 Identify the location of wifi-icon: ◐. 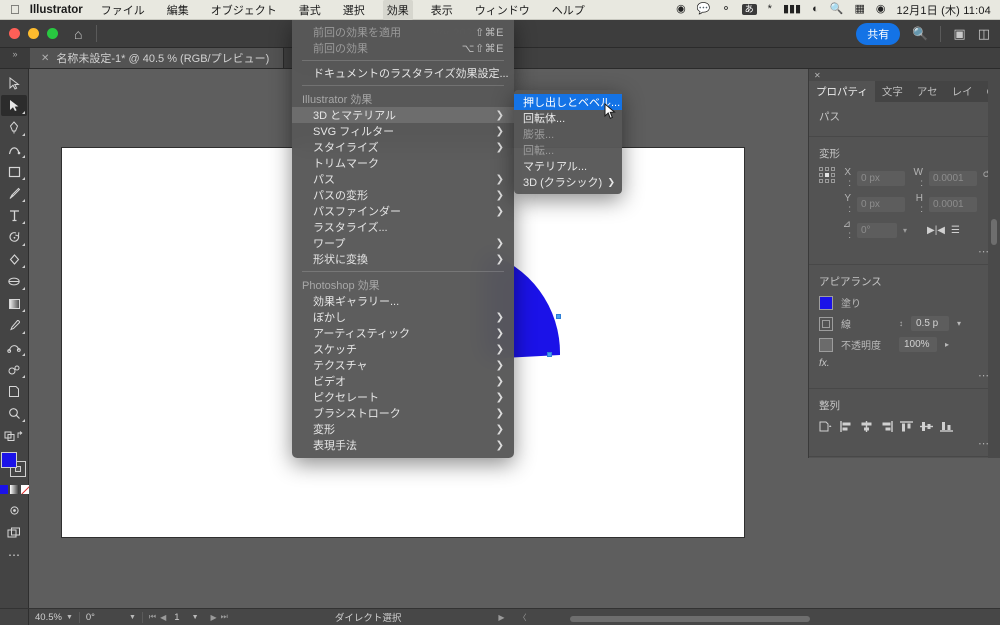
(815, 9).